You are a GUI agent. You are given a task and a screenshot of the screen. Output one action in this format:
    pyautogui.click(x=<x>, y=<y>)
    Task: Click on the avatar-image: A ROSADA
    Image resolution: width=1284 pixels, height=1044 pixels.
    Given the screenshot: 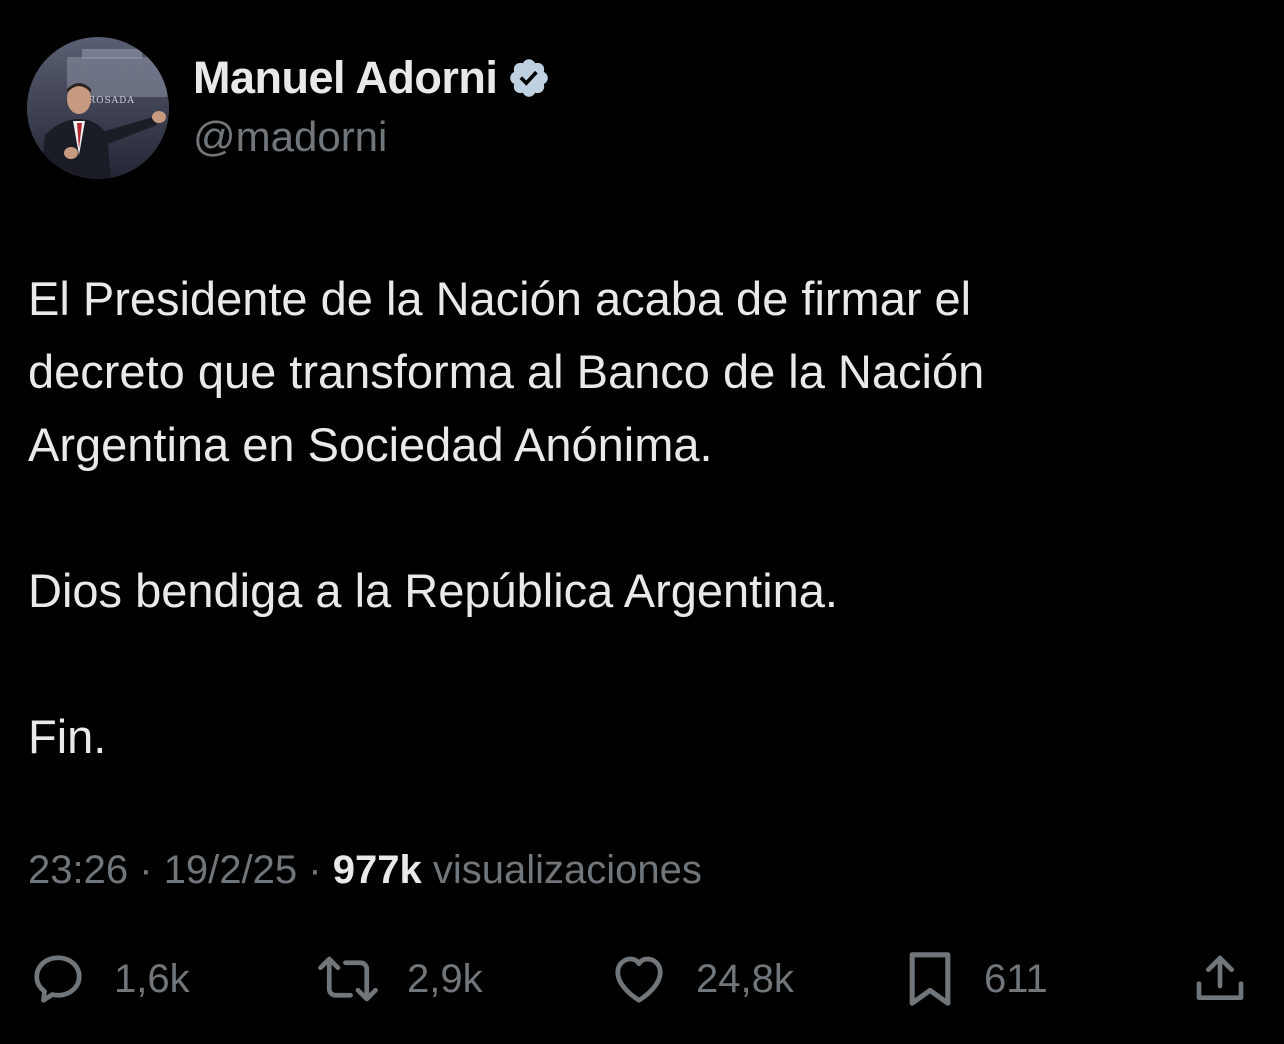 What is the action you would take?
    pyautogui.click(x=98, y=108)
    